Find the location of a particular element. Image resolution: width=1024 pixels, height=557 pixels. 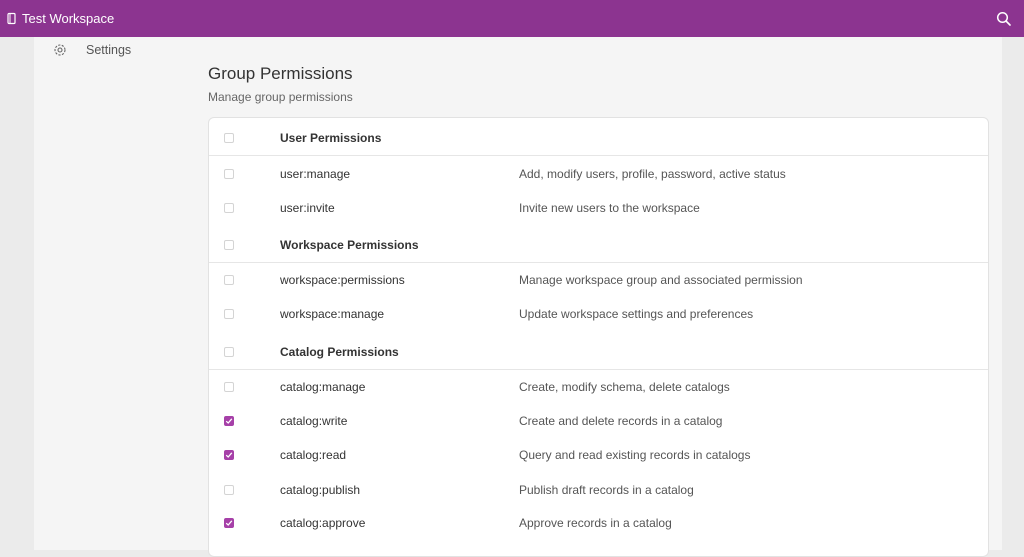

permission-description: Approve records in a catalog is located at coordinates (595, 523).